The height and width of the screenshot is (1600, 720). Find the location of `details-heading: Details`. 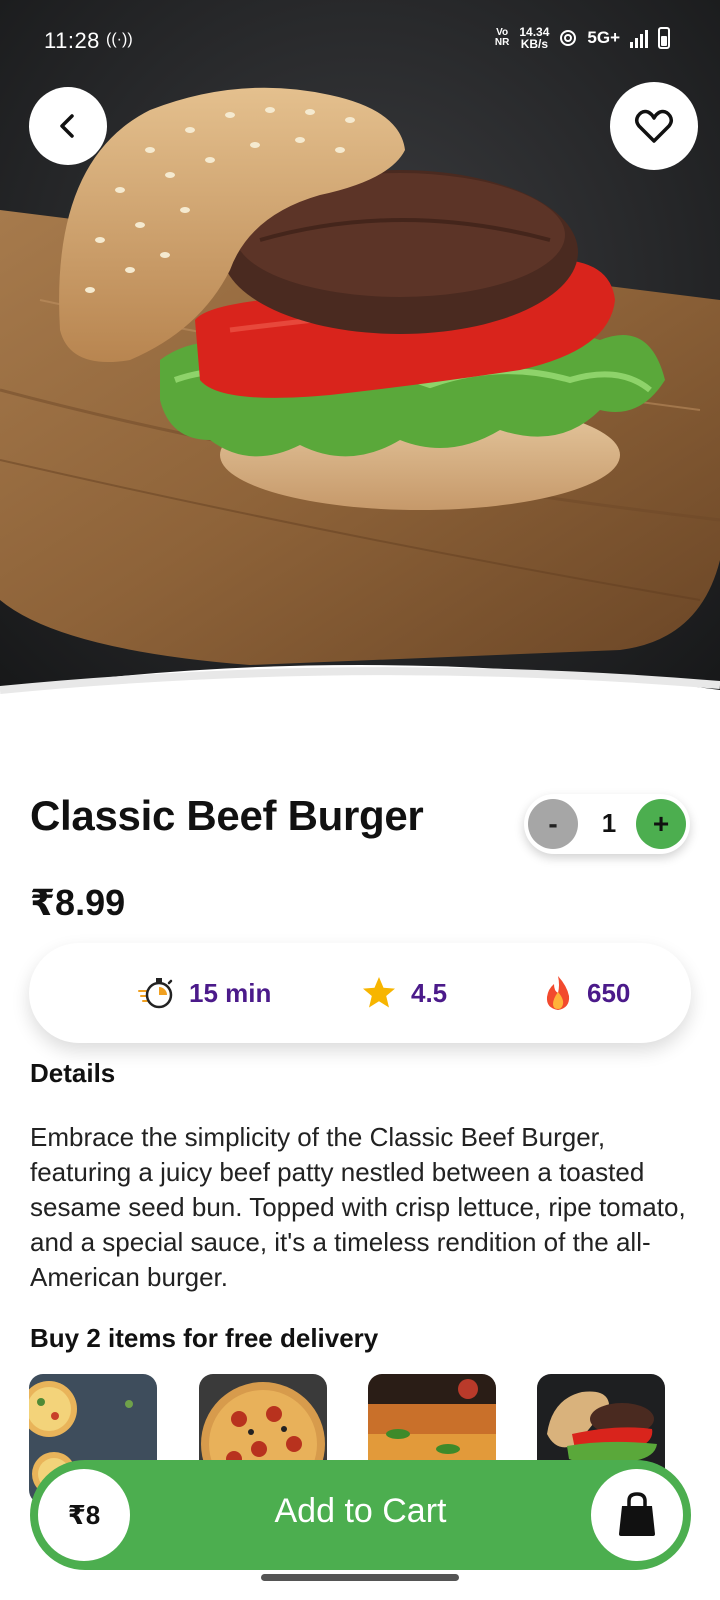

details-heading: Details is located at coordinates (73, 1073).